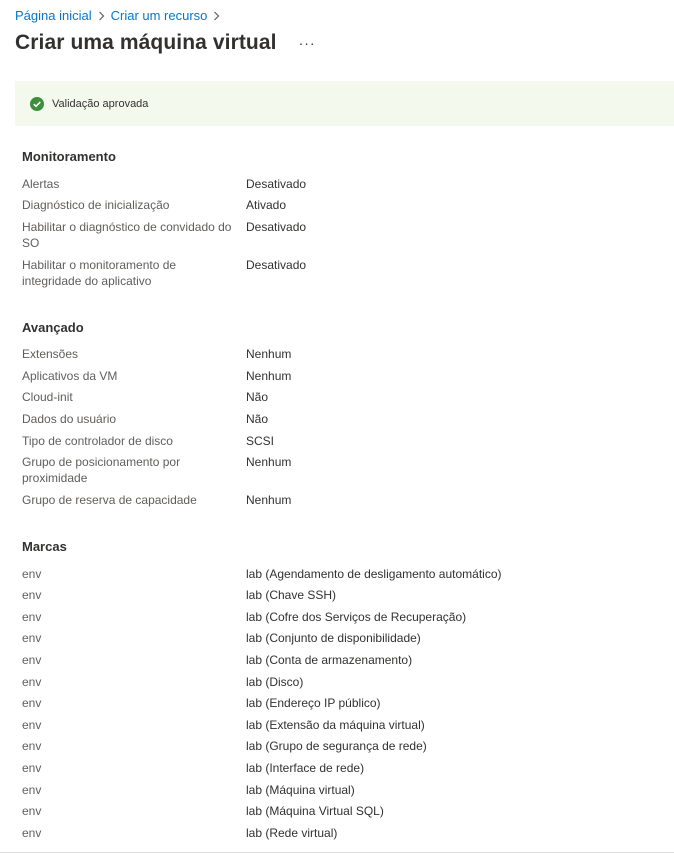 The width and height of the screenshot is (674, 854). Describe the element at coordinates (315, 811) in the screenshot. I see `tag-value: lab (Máquina Virtual SQL)` at that location.